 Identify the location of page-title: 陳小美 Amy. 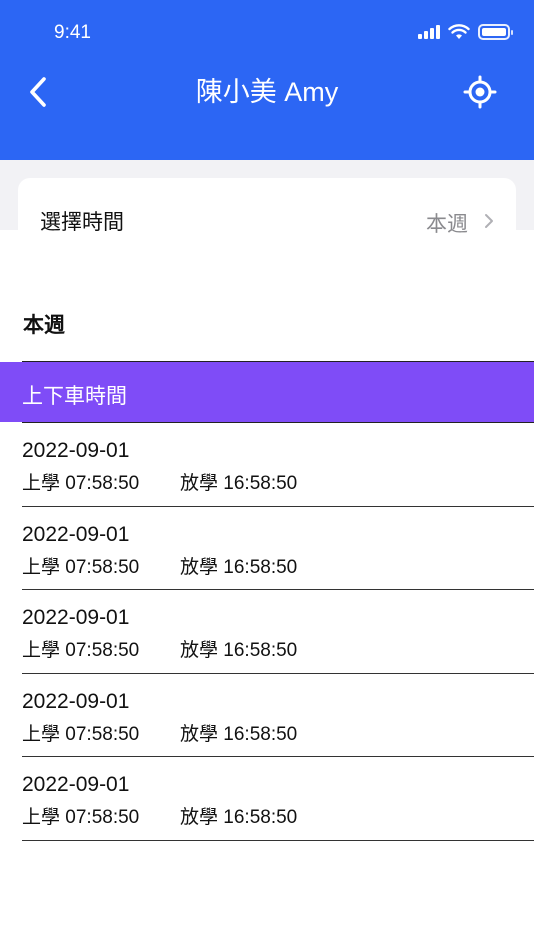
(267, 92).